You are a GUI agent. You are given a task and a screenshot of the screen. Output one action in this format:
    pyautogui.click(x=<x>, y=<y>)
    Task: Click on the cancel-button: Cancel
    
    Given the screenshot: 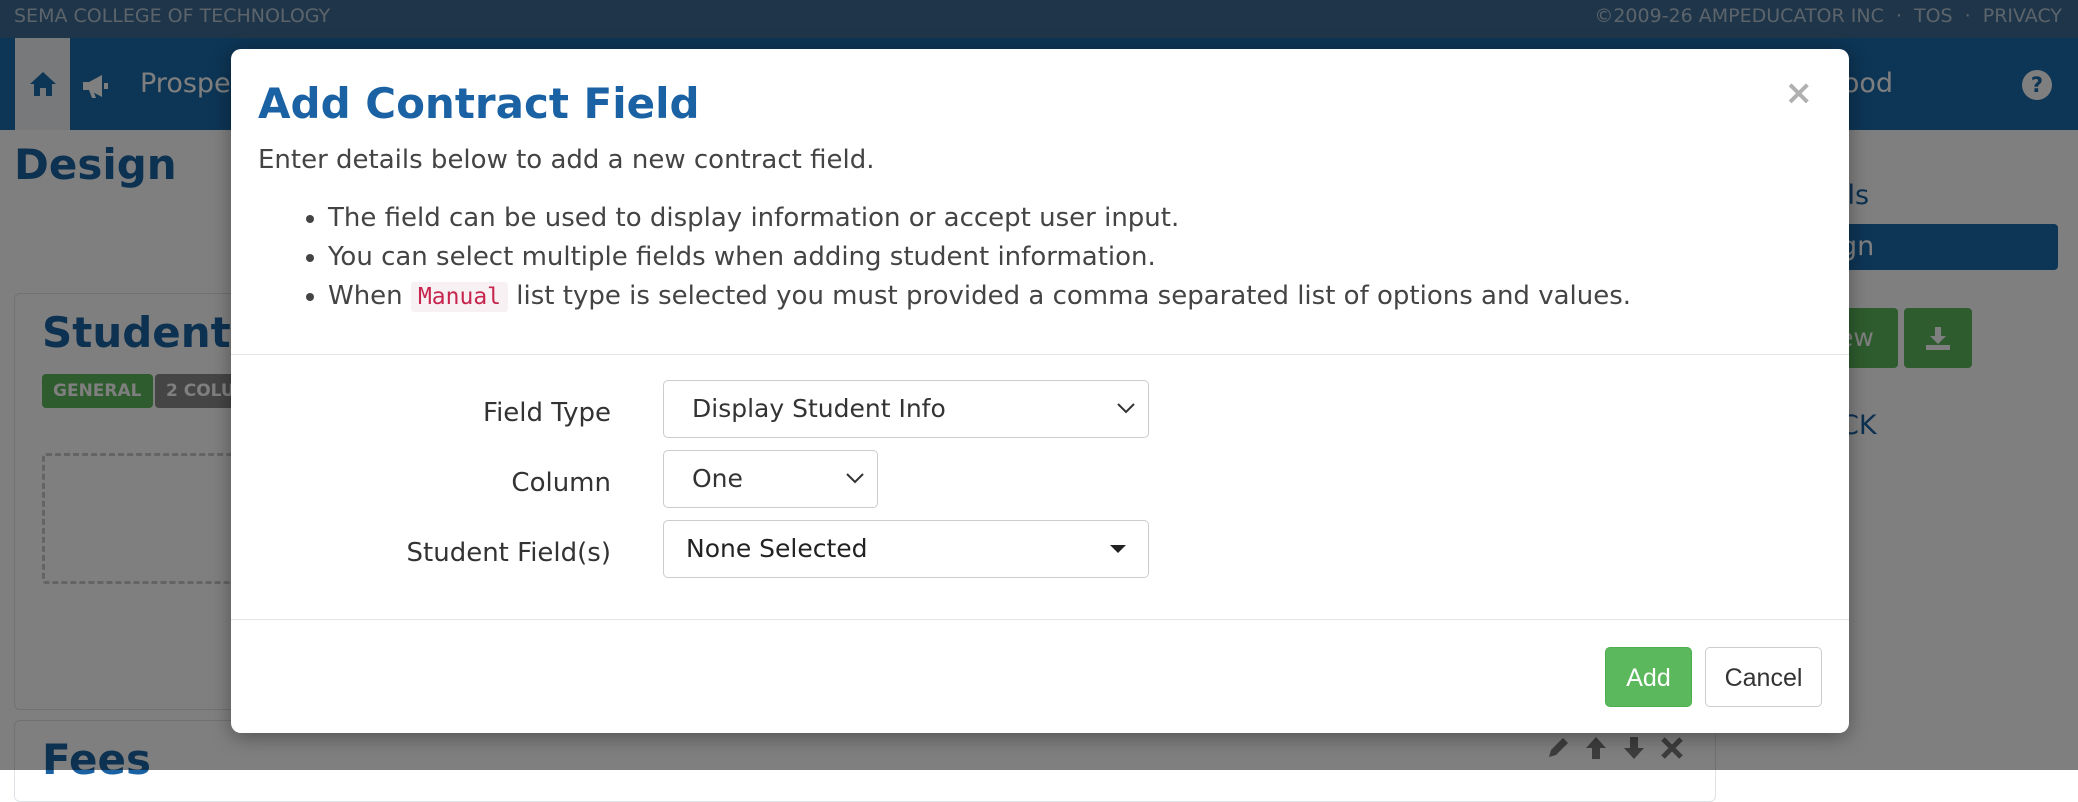 What is the action you would take?
    pyautogui.click(x=1763, y=677)
    